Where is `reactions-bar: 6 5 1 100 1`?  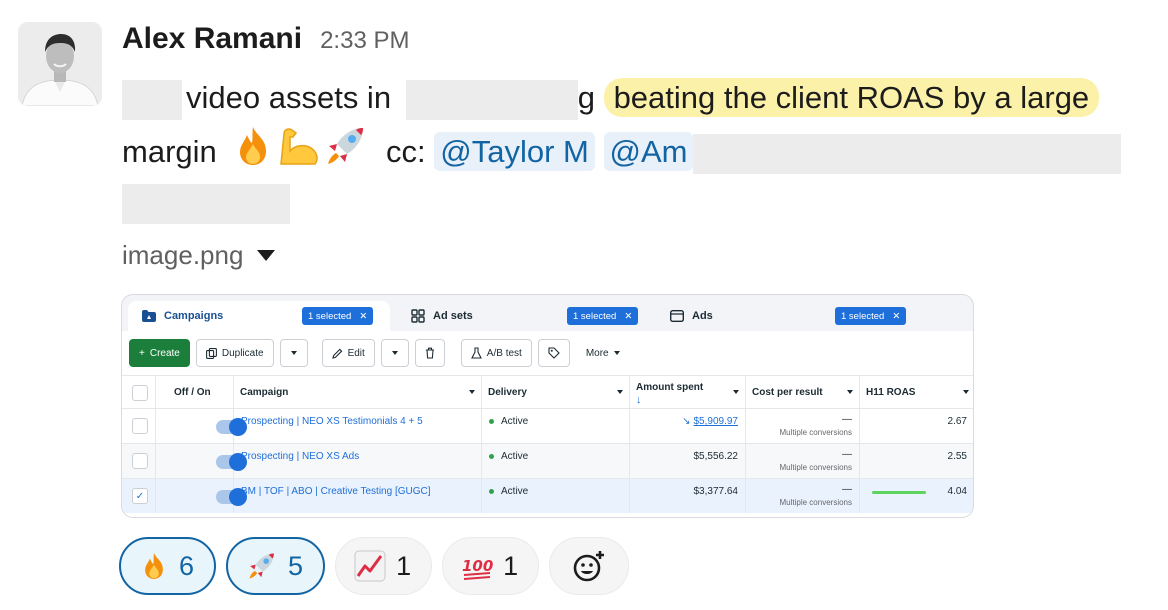 reactions-bar: 6 5 1 100 1 is located at coordinates (374, 566).